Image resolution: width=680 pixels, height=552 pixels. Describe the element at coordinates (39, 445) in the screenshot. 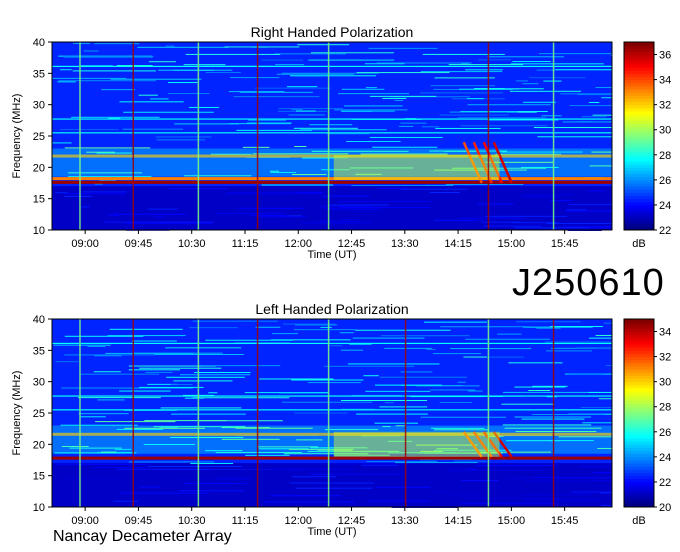

I see `y-tick-label: 20` at that location.